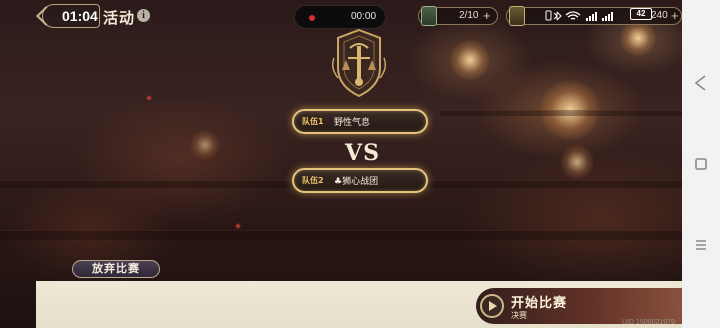 This screenshot has width=720, height=328. What do you see at coordinates (659, 15) in the screenshot?
I see `coin-count: 240` at bounding box center [659, 15].